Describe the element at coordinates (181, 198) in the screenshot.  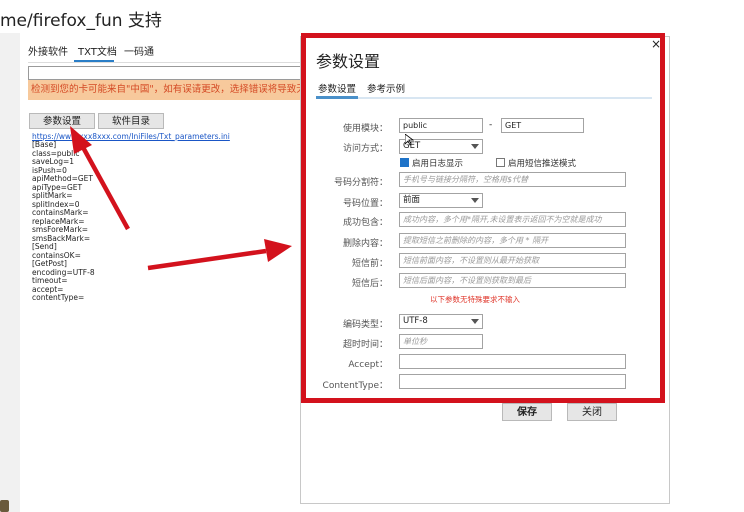
I see `annotation-arrows` at that location.